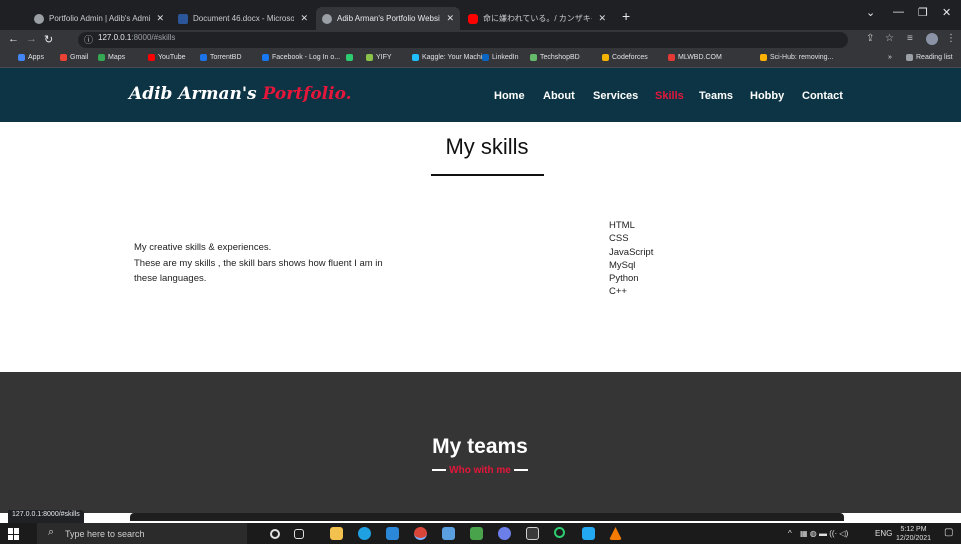 Image resolution: width=961 pixels, height=544 pixels. Describe the element at coordinates (948, 532) in the screenshot. I see `notification-icon: ▢` at that location.